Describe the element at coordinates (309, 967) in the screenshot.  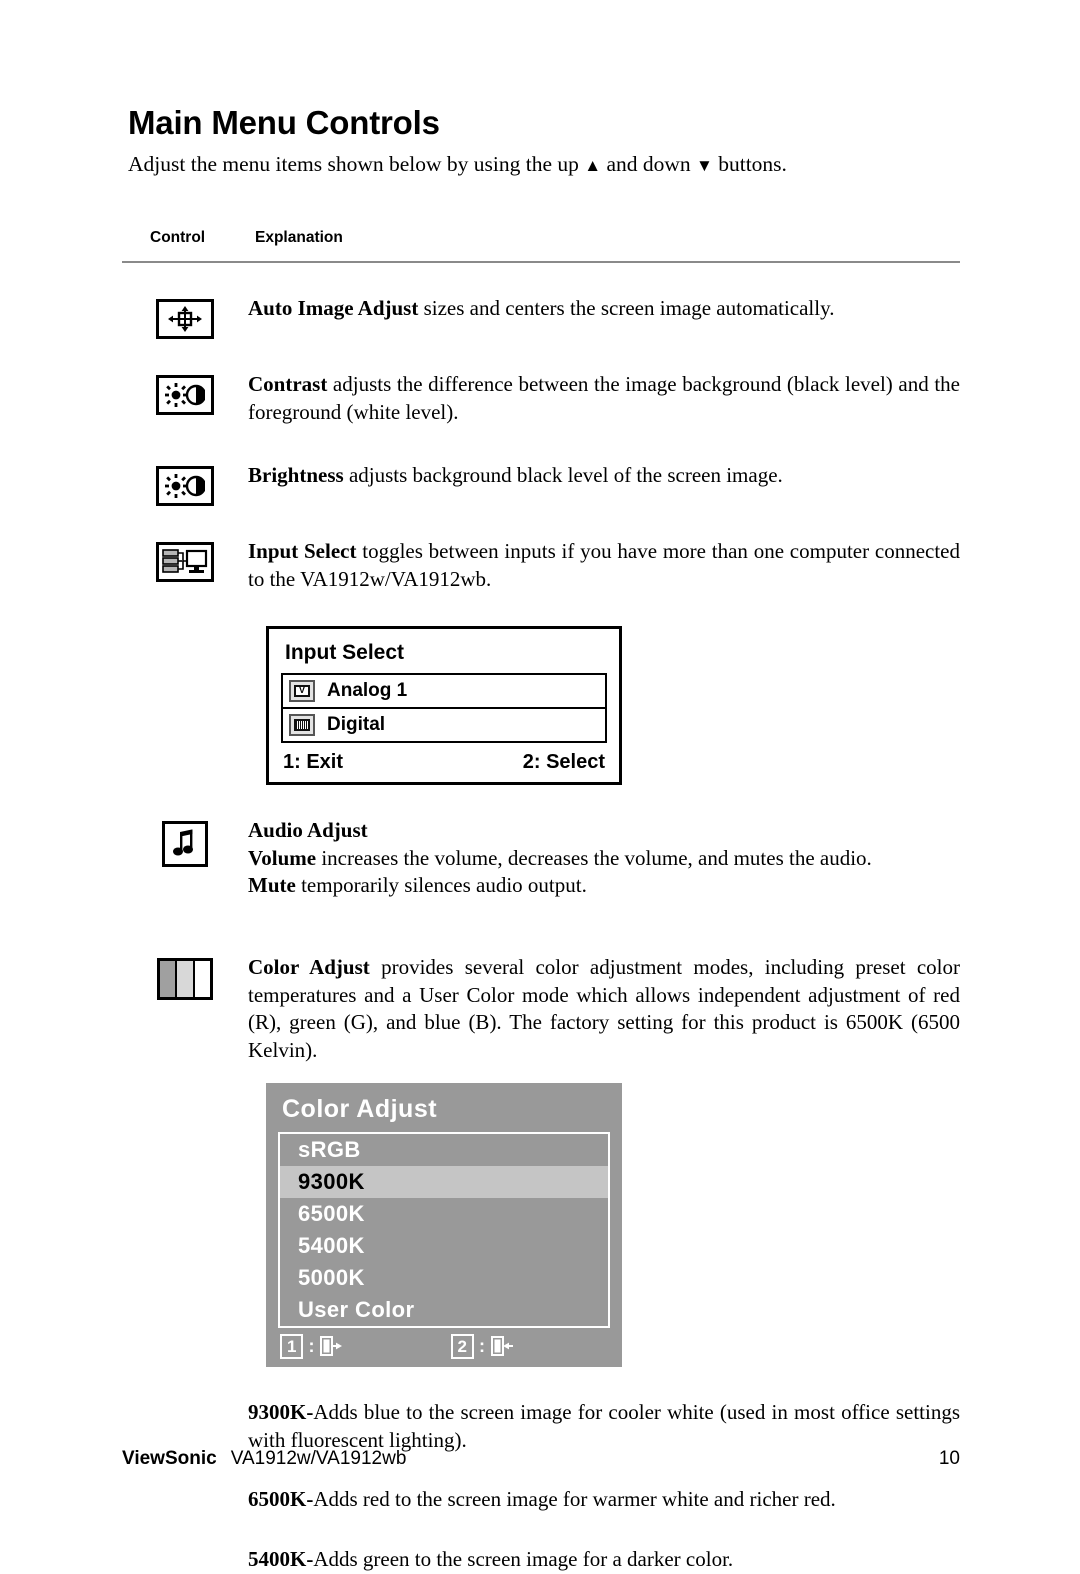
I see `control-term: Color Adjust` at that location.